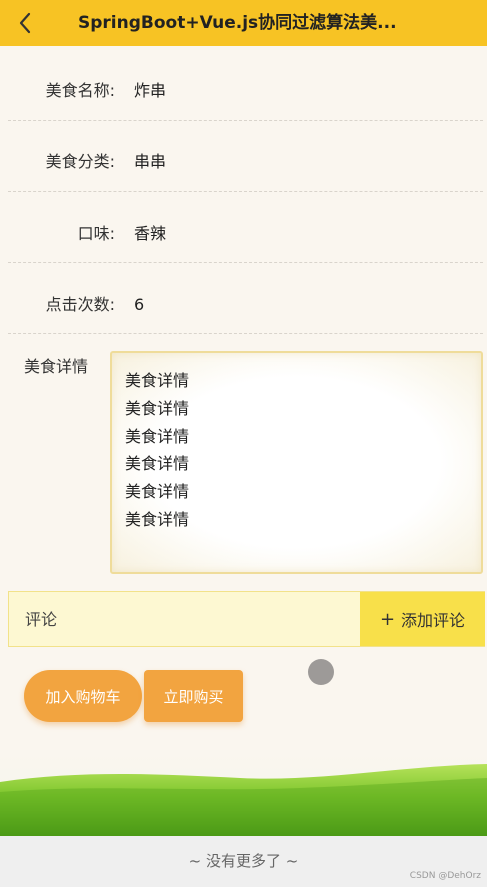  I want to click on field-row-name: 美食名称: 炸串, so click(243, 91).